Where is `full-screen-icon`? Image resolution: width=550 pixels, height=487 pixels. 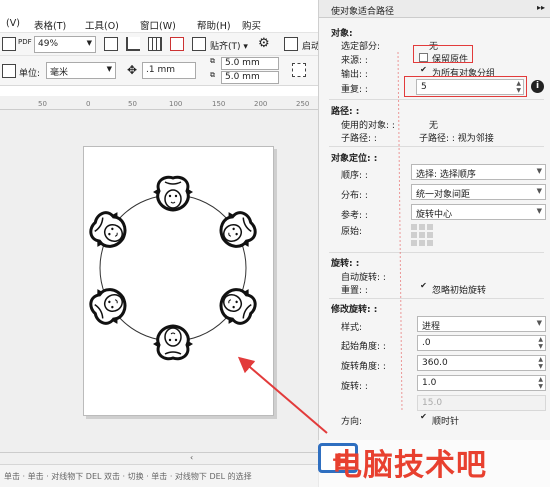 full-screen-icon is located at coordinates (111, 44).